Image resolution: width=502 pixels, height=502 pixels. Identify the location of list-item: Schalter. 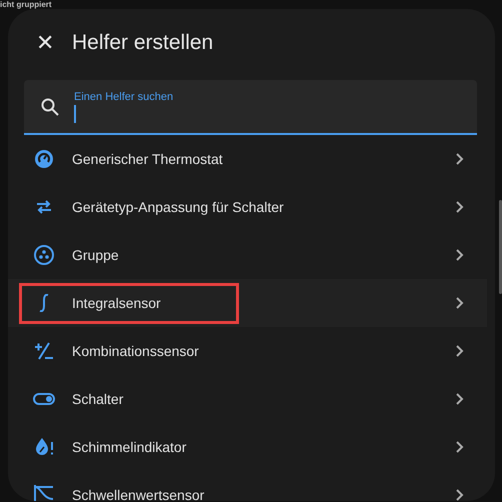
(247, 399).